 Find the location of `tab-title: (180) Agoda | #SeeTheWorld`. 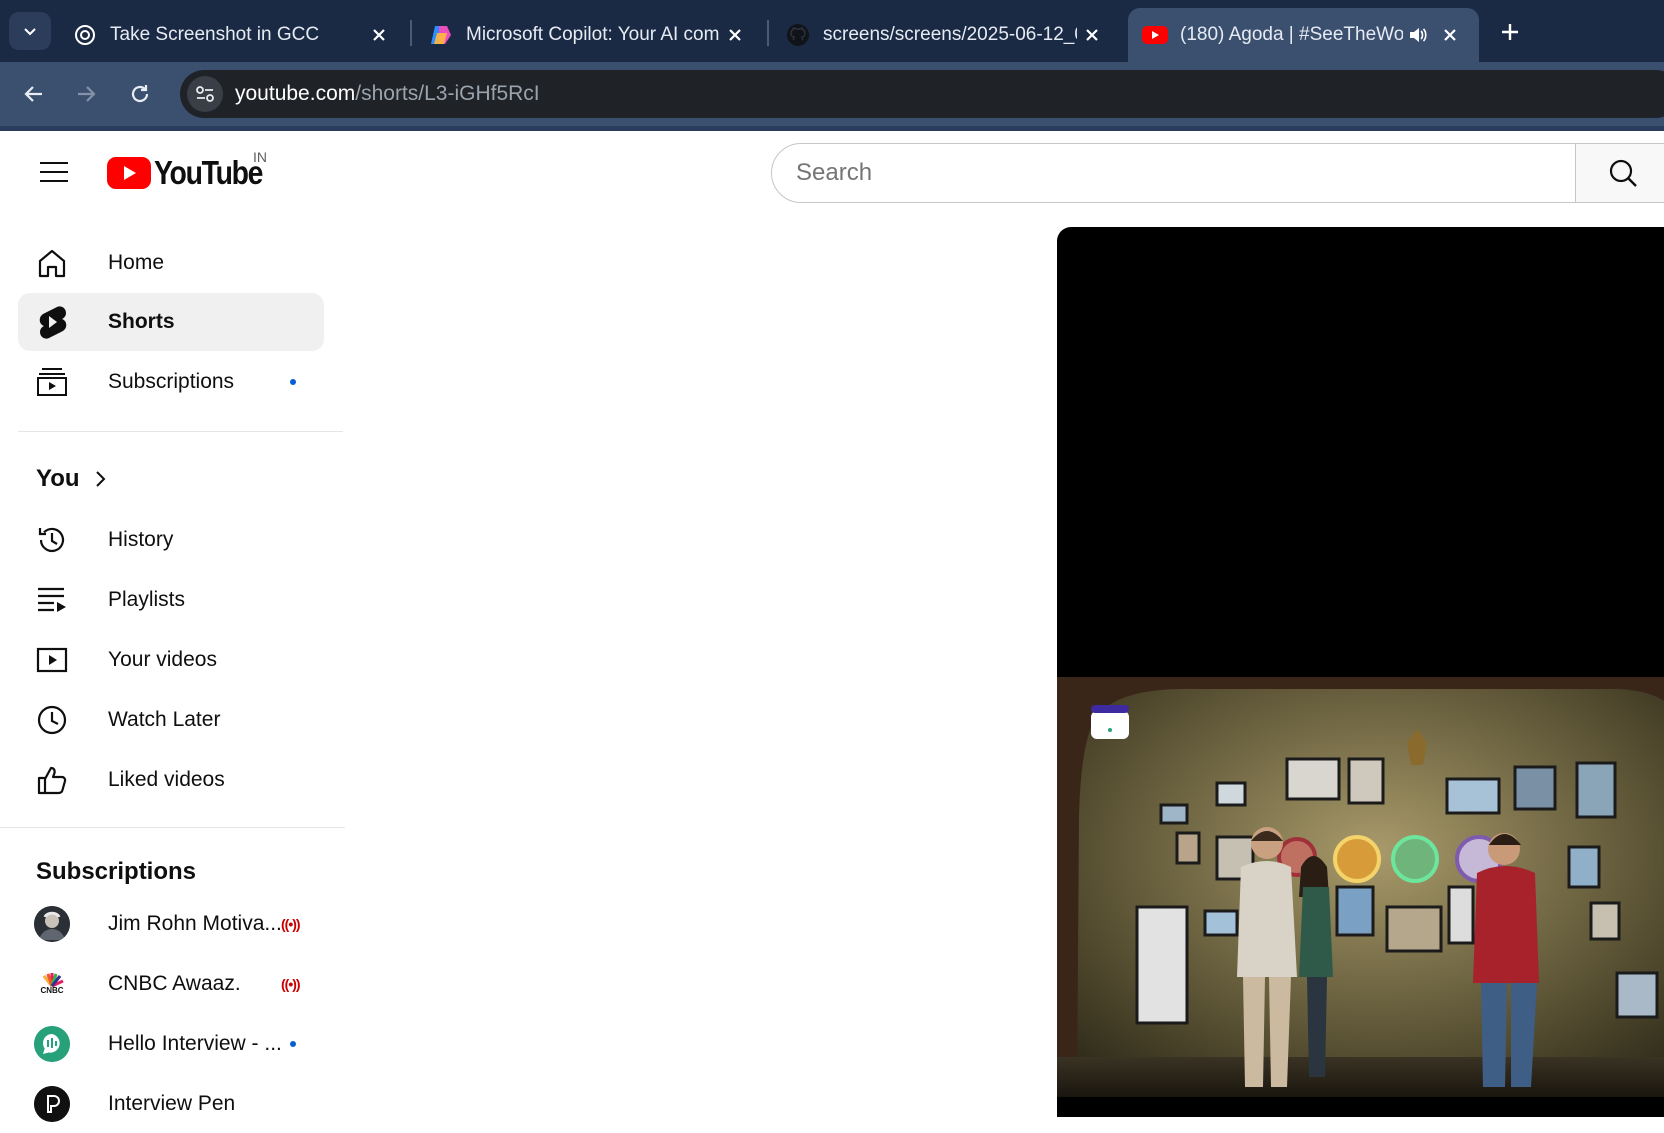

tab-title: (180) Agoda | #SeeTheWorld is located at coordinates (1291, 34).